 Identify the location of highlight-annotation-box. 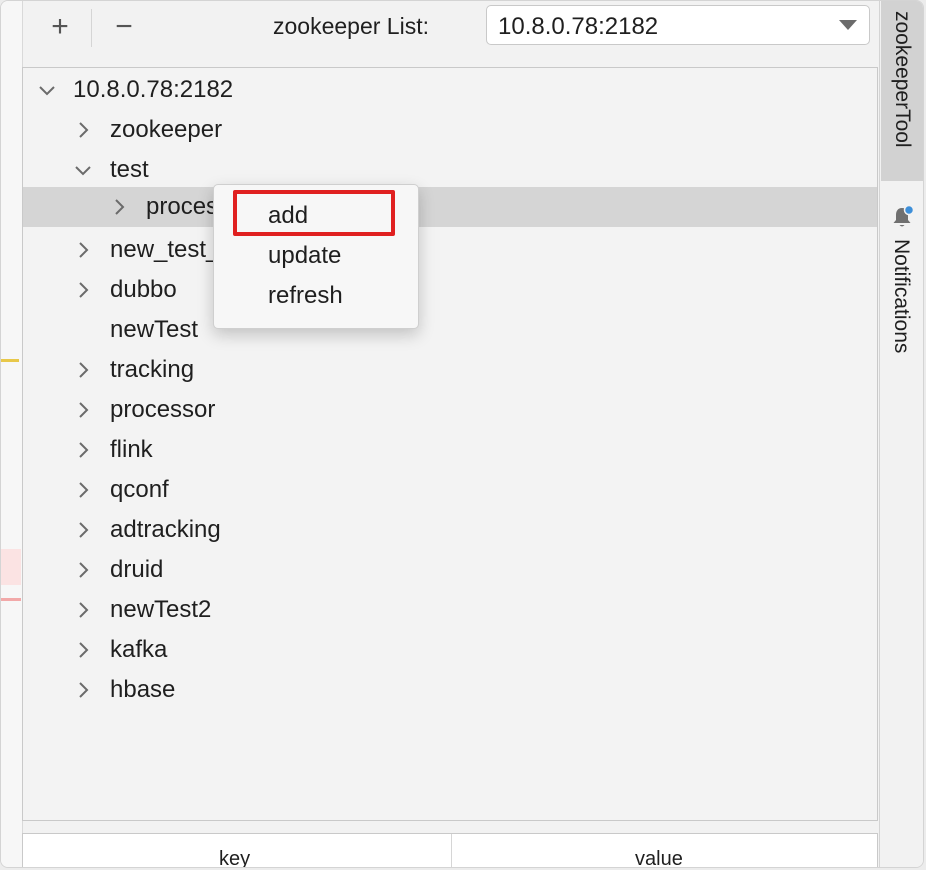
(314, 213).